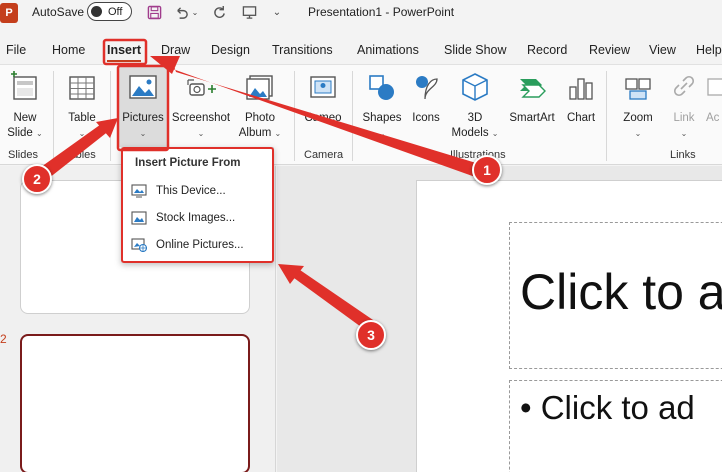 The width and height of the screenshot is (722, 472). I want to click on cameo-icon, so click(323, 87).